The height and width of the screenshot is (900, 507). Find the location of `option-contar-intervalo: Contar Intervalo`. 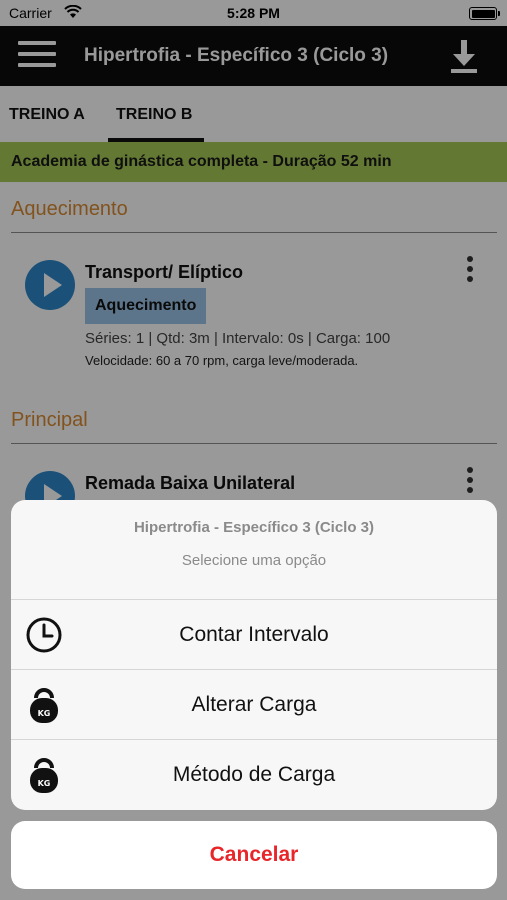

option-contar-intervalo: Contar Intervalo is located at coordinates (254, 635).